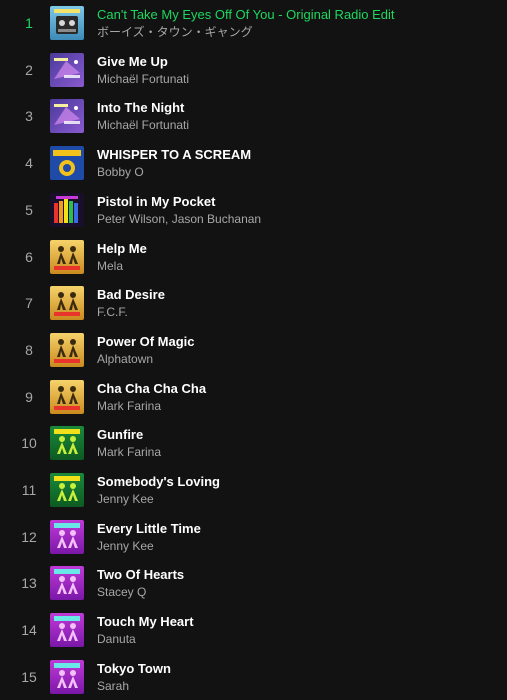  I want to click on track-number: 2, so click(29, 69).